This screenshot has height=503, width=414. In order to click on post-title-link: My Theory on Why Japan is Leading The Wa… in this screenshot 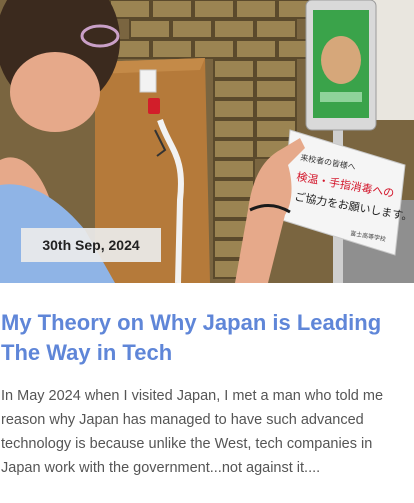, I will do `click(206, 338)`.